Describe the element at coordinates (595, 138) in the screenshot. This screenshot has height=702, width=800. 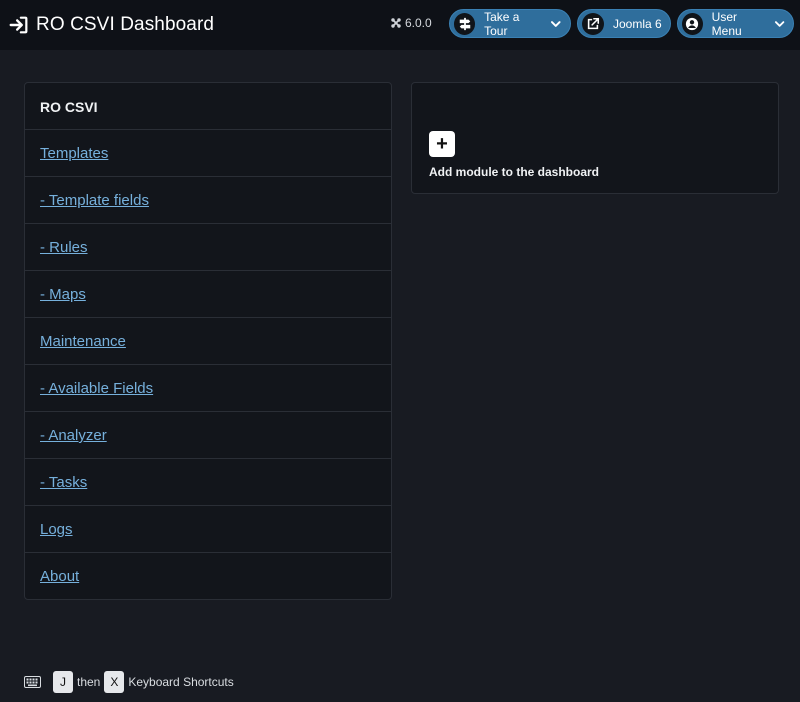
I see `add-module-card: + Add module to the dashboard` at that location.